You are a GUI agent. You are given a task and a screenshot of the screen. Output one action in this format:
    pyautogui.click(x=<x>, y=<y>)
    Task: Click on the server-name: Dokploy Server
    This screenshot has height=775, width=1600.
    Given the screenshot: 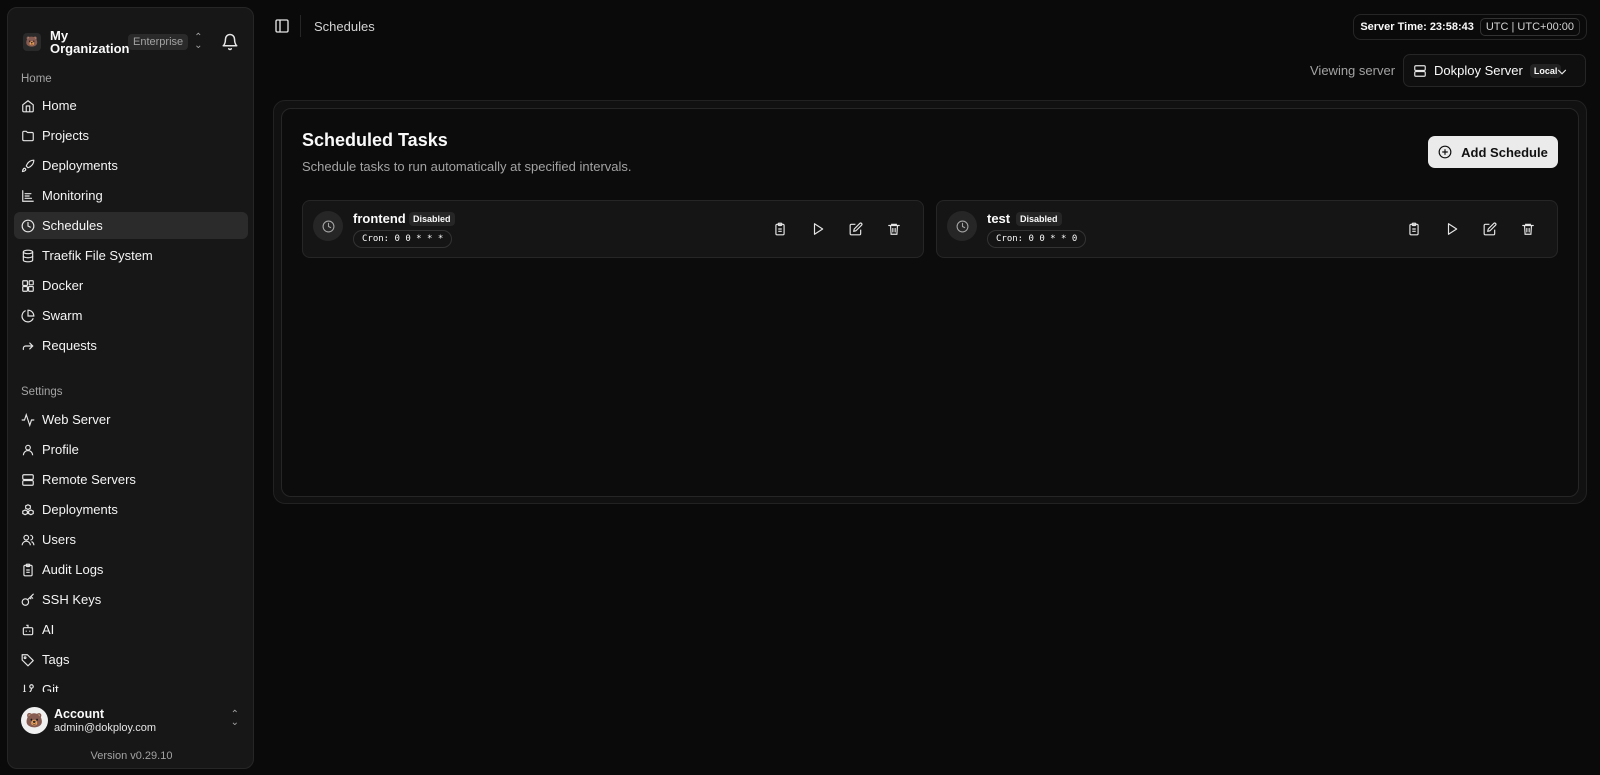 What is the action you would take?
    pyautogui.click(x=1478, y=70)
    